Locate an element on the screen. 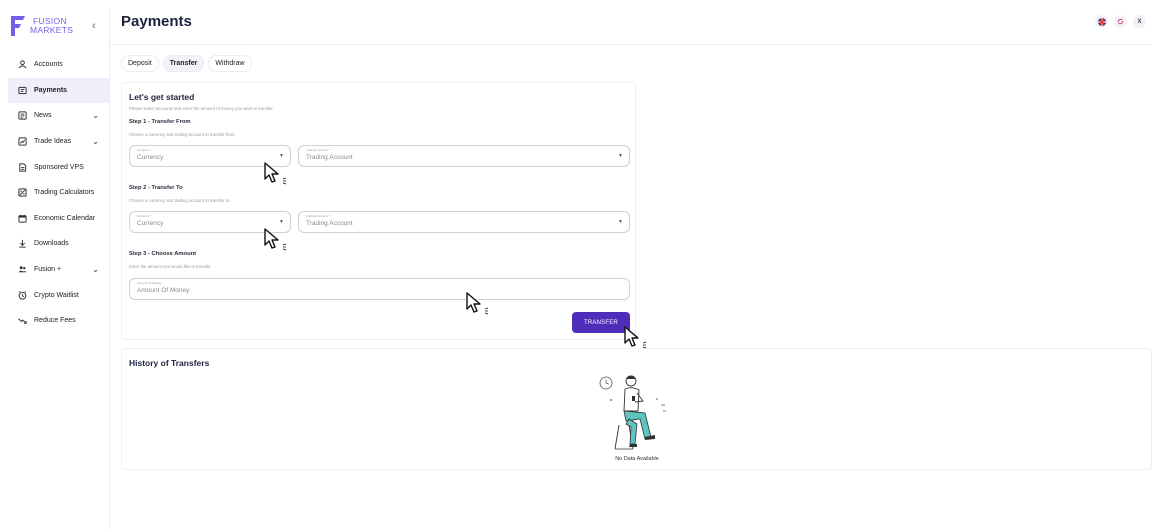  step1-trading-account-select: Trading Account * Trading Account ▼ is located at coordinates (464, 156).